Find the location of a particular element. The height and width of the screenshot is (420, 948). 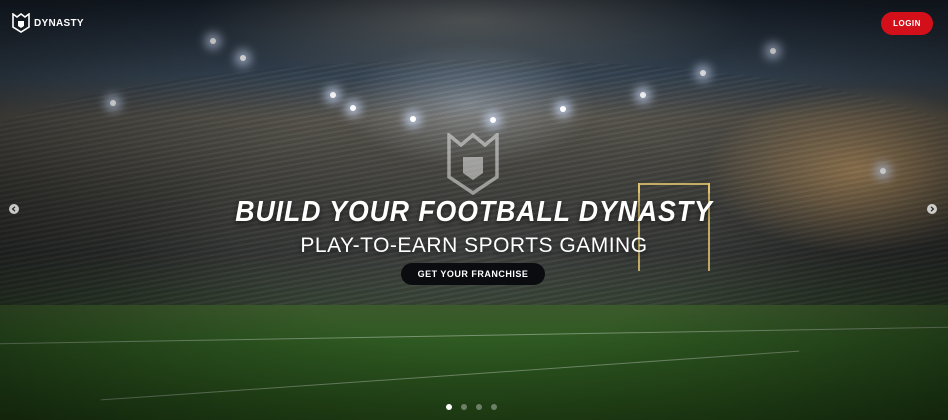

carousel-dots is located at coordinates (471, 407).